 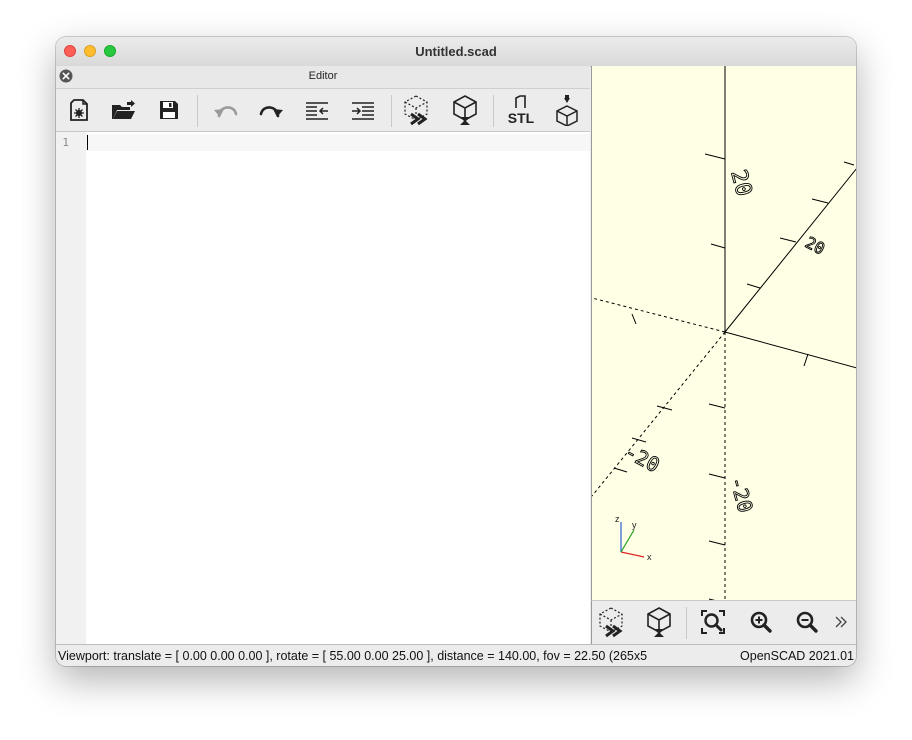 What do you see at coordinates (761, 622) in the screenshot?
I see `zoom-in-icon` at bounding box center [761, 622].